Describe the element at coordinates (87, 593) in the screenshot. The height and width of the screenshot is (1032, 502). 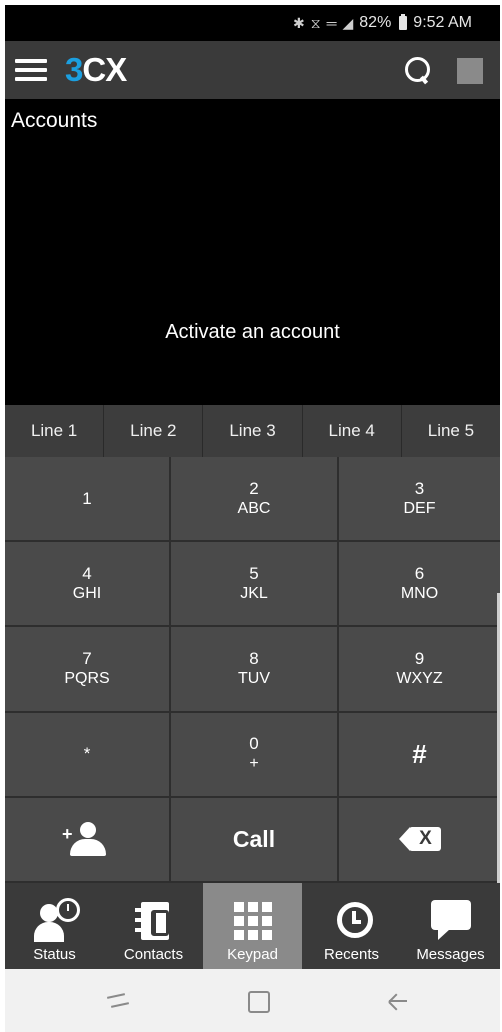
I see `key-letters: GHI` at that location.